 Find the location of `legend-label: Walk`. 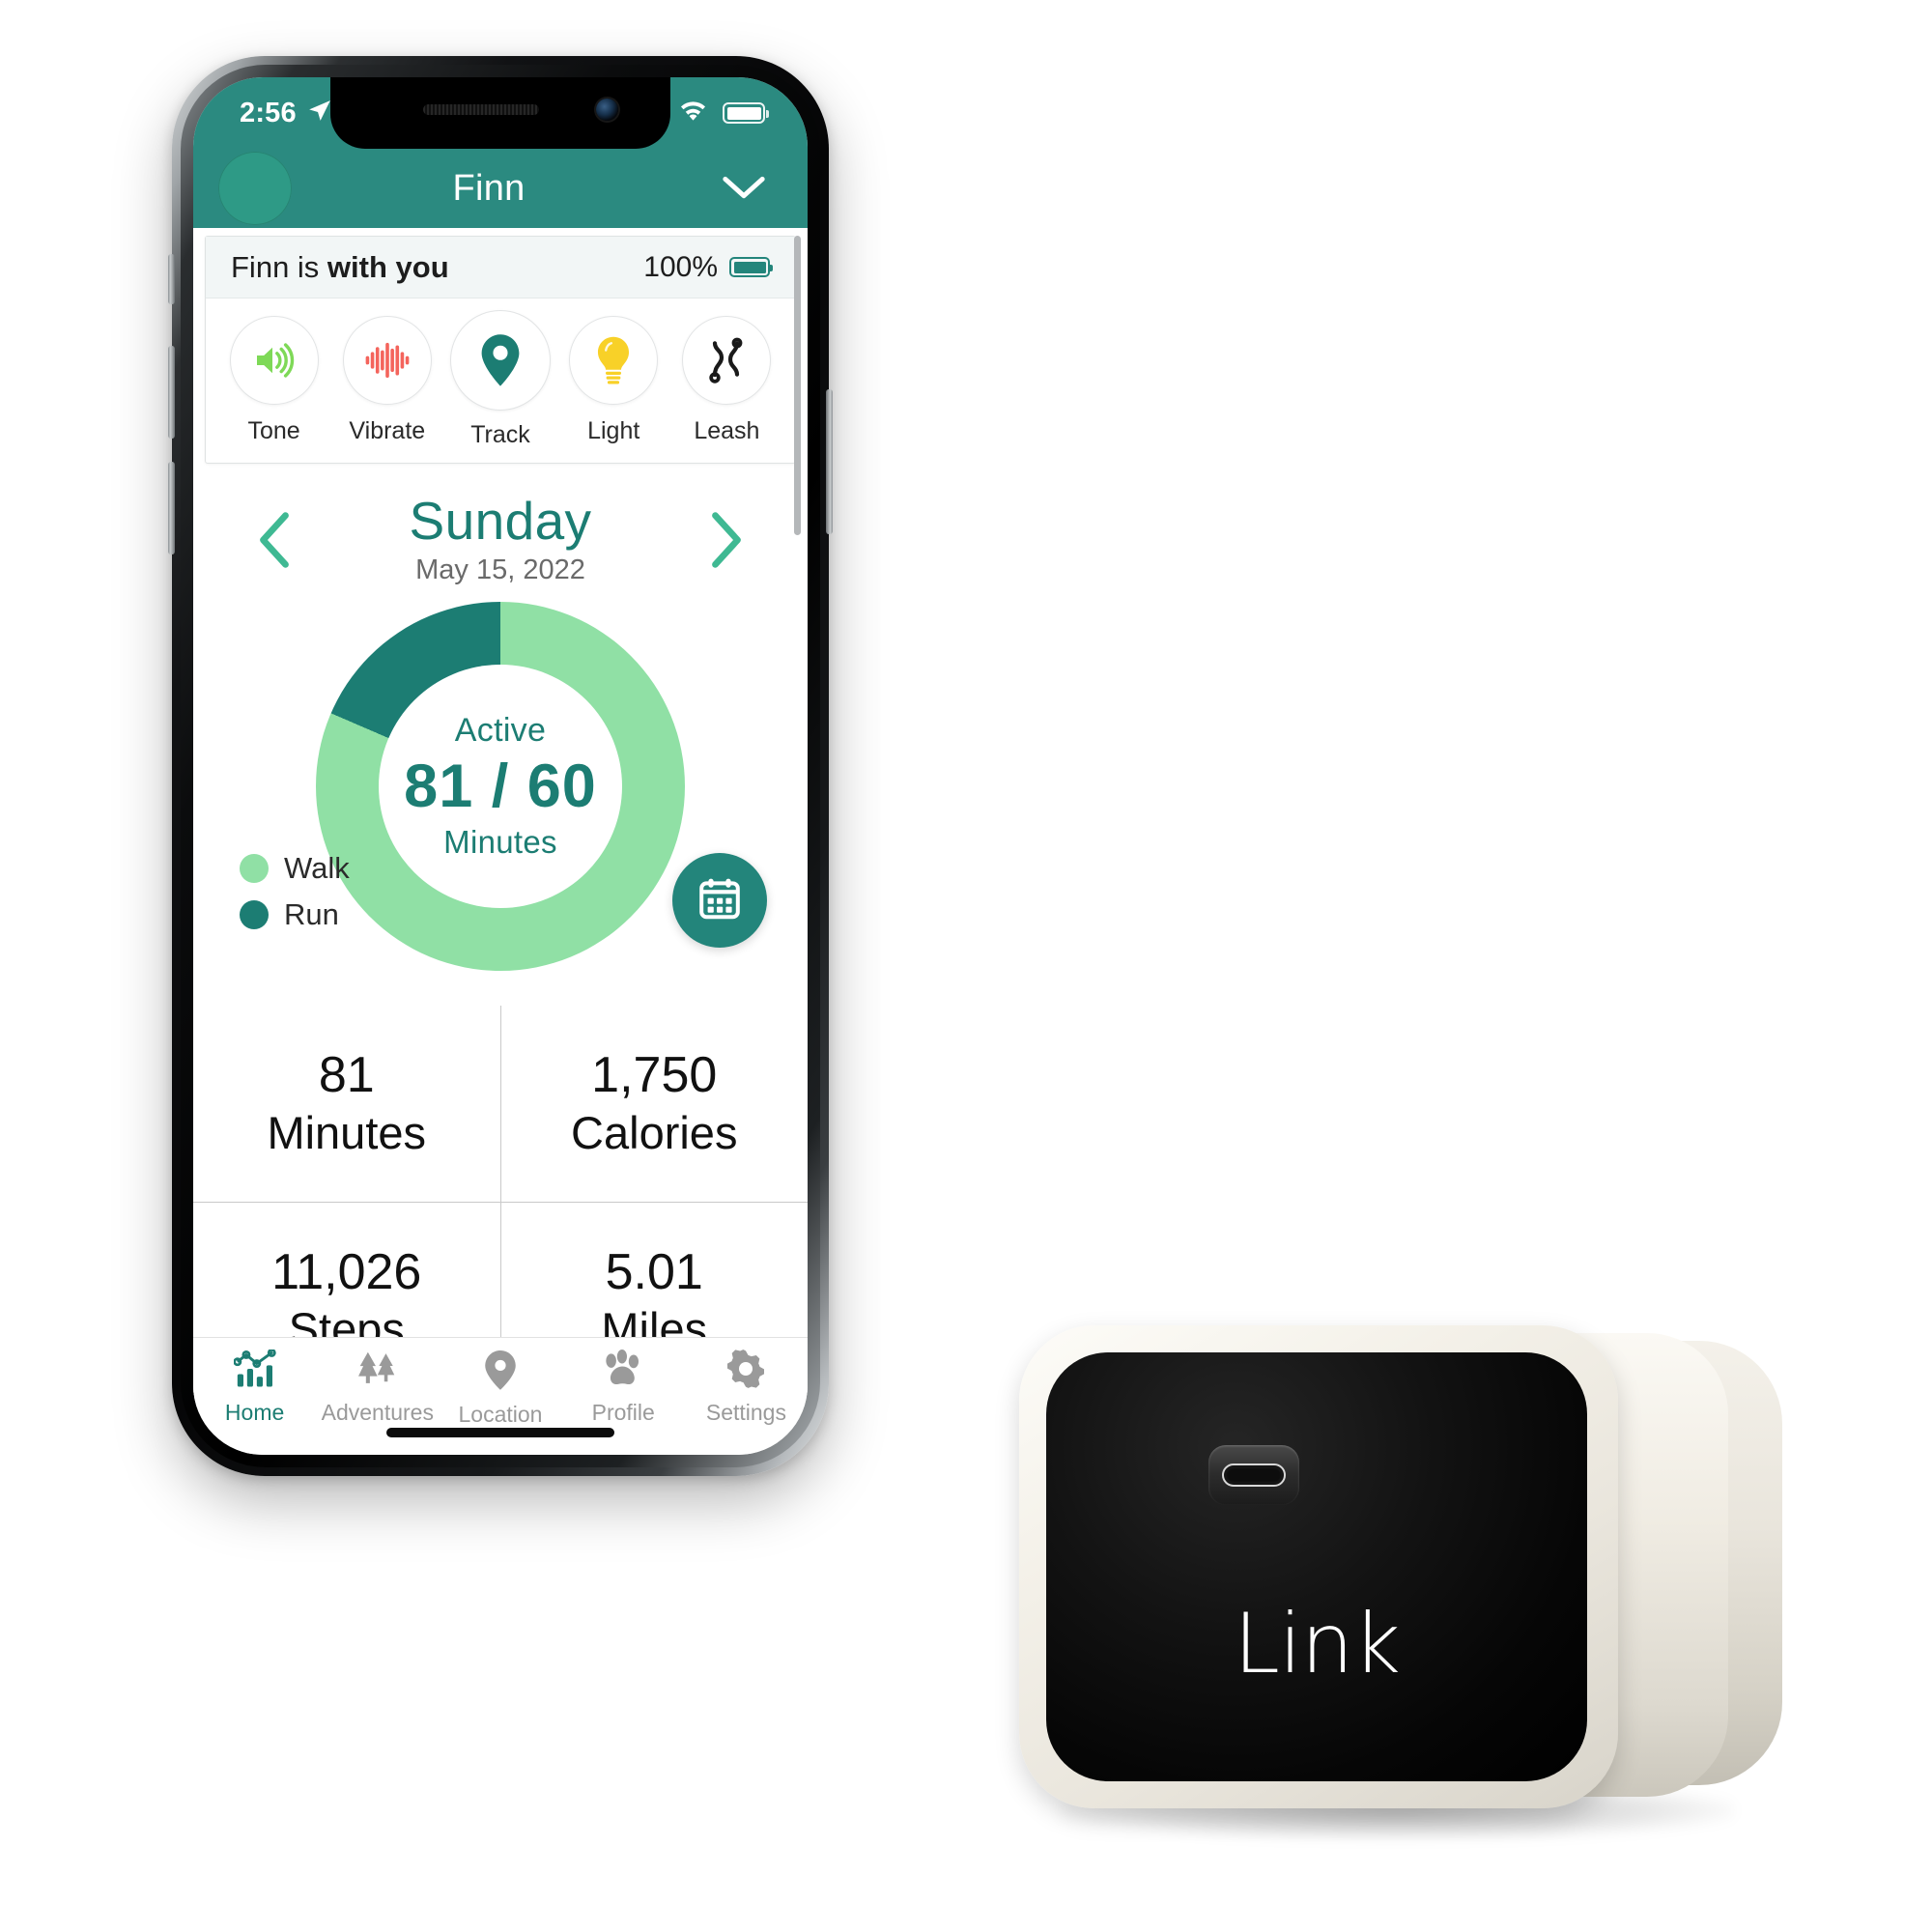

legend-label: Walk is located at coordinates (317, 868).